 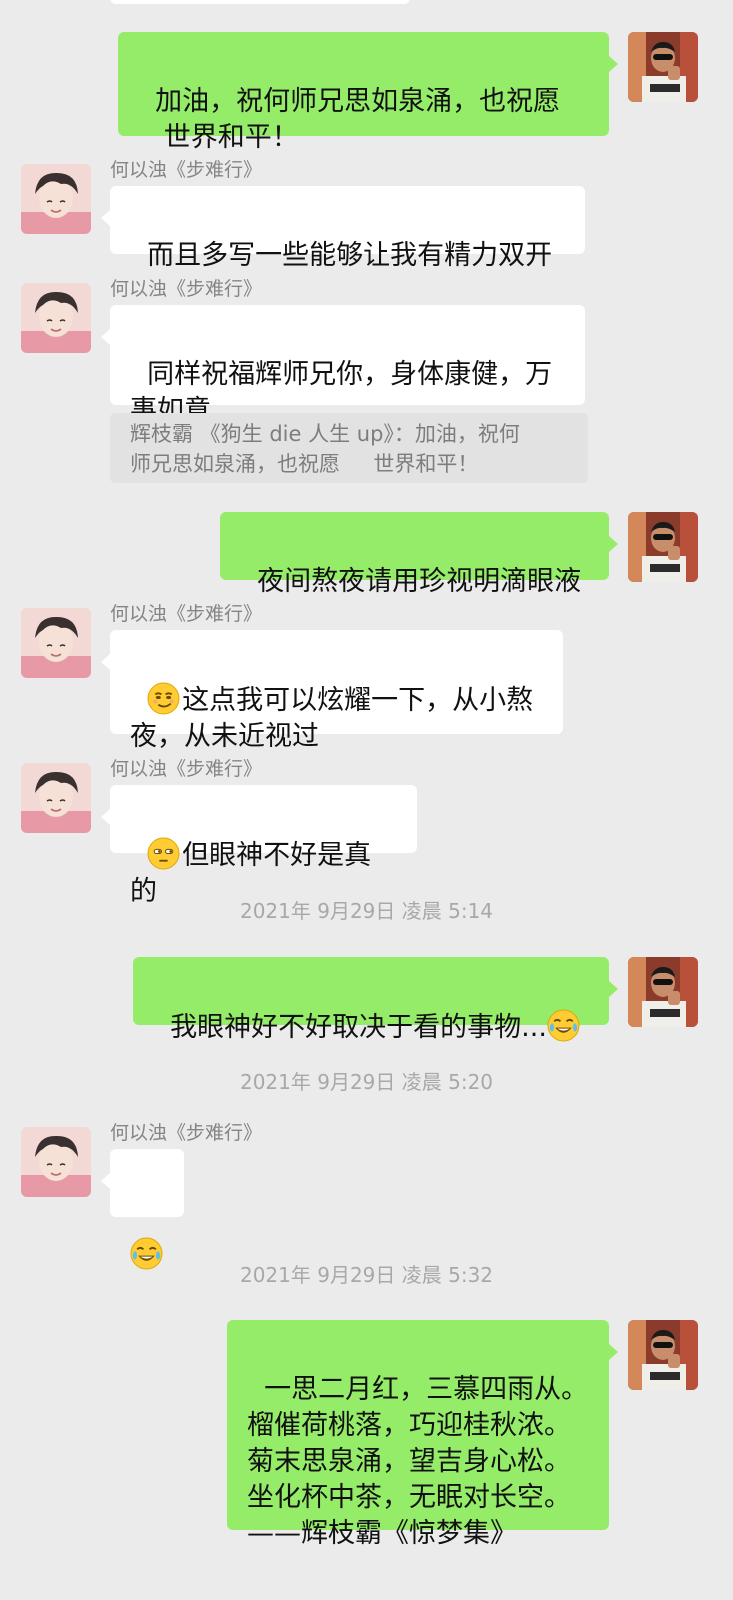 What do you see at coordinates (350, 255) in the screenshot?
I see `message-text: 而且多写一些能够让我有精力双开` at bounding box center [350, 255].